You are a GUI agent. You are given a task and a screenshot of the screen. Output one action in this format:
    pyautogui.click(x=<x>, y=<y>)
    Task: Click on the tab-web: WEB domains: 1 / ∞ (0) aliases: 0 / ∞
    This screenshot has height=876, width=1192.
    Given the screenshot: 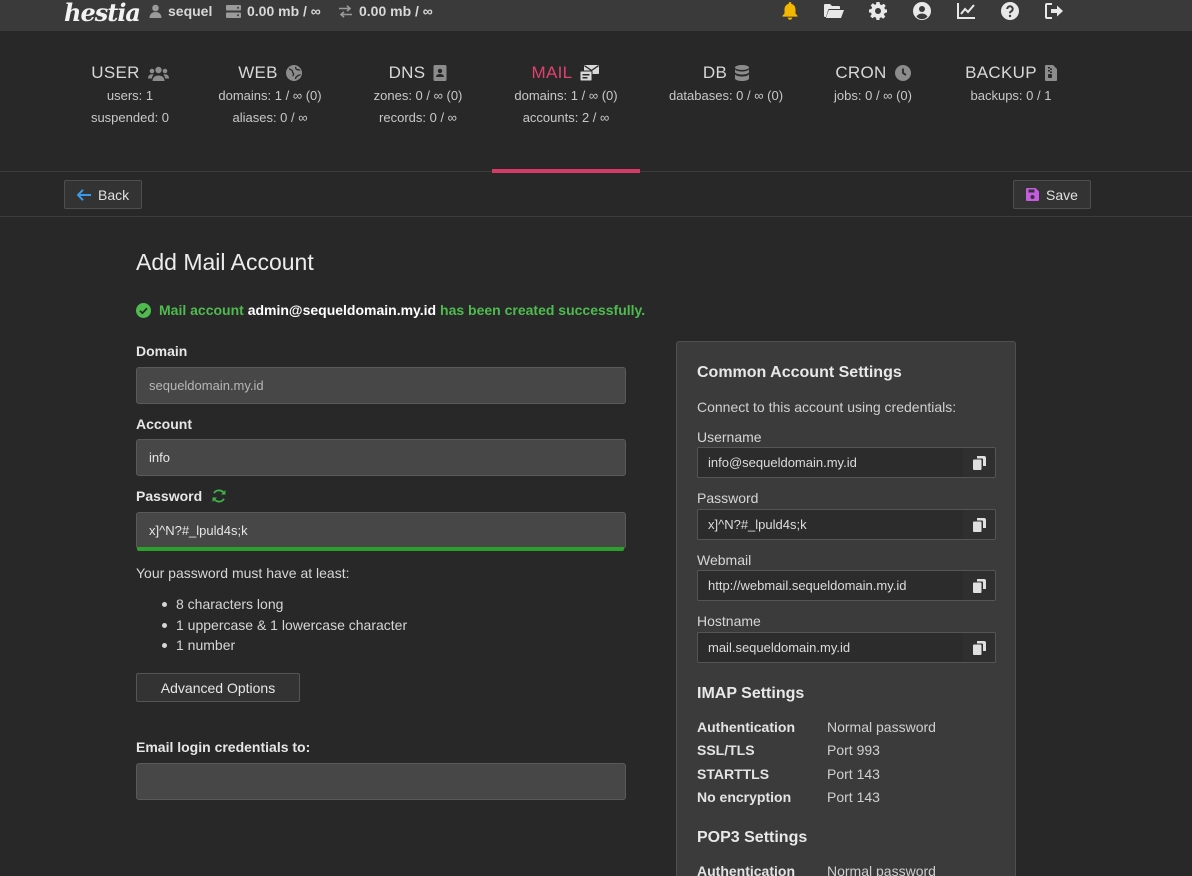 What is the action you would take?
    pyautogui.click(x=270, y=101)
    